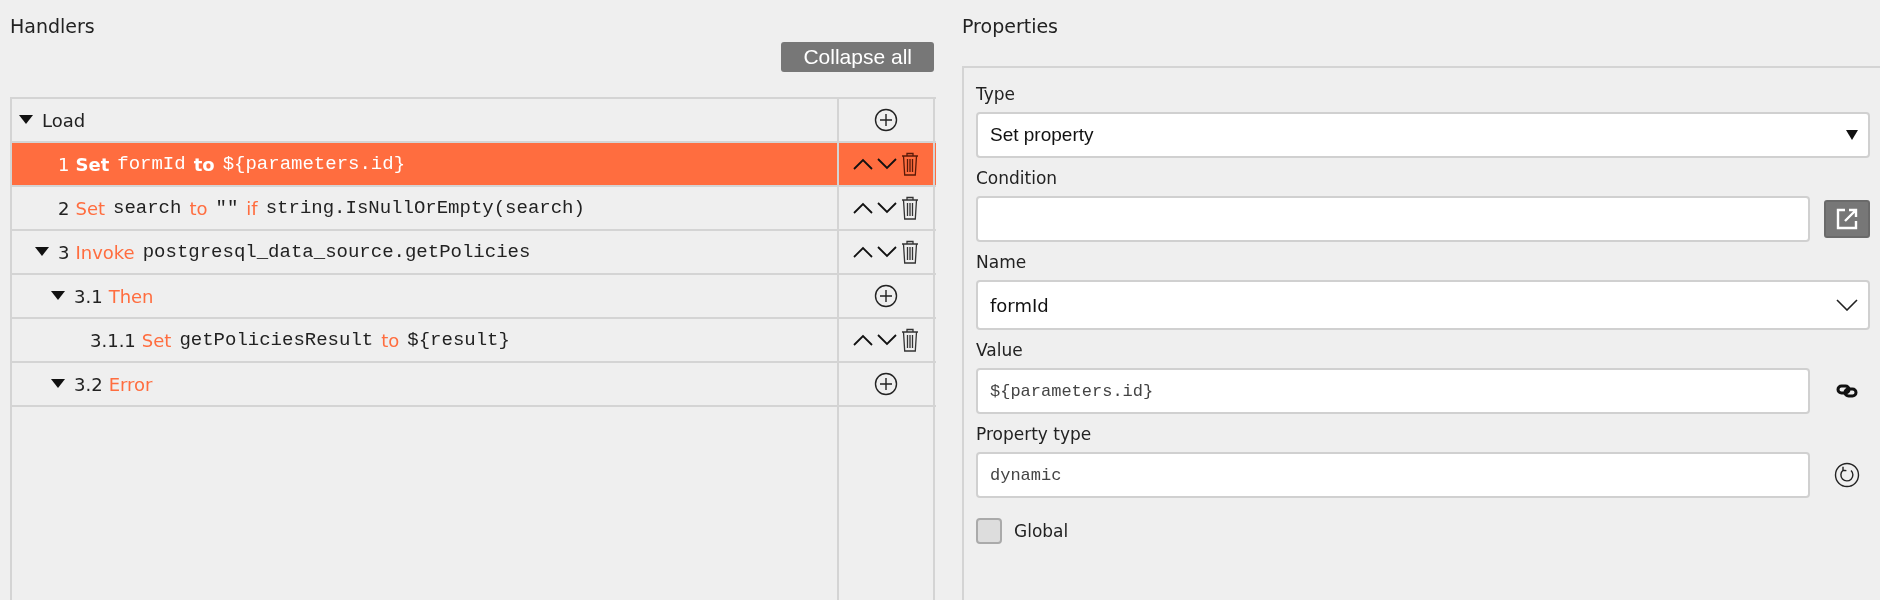  I want to click on panel-title: Properties, so click(1010, 26).